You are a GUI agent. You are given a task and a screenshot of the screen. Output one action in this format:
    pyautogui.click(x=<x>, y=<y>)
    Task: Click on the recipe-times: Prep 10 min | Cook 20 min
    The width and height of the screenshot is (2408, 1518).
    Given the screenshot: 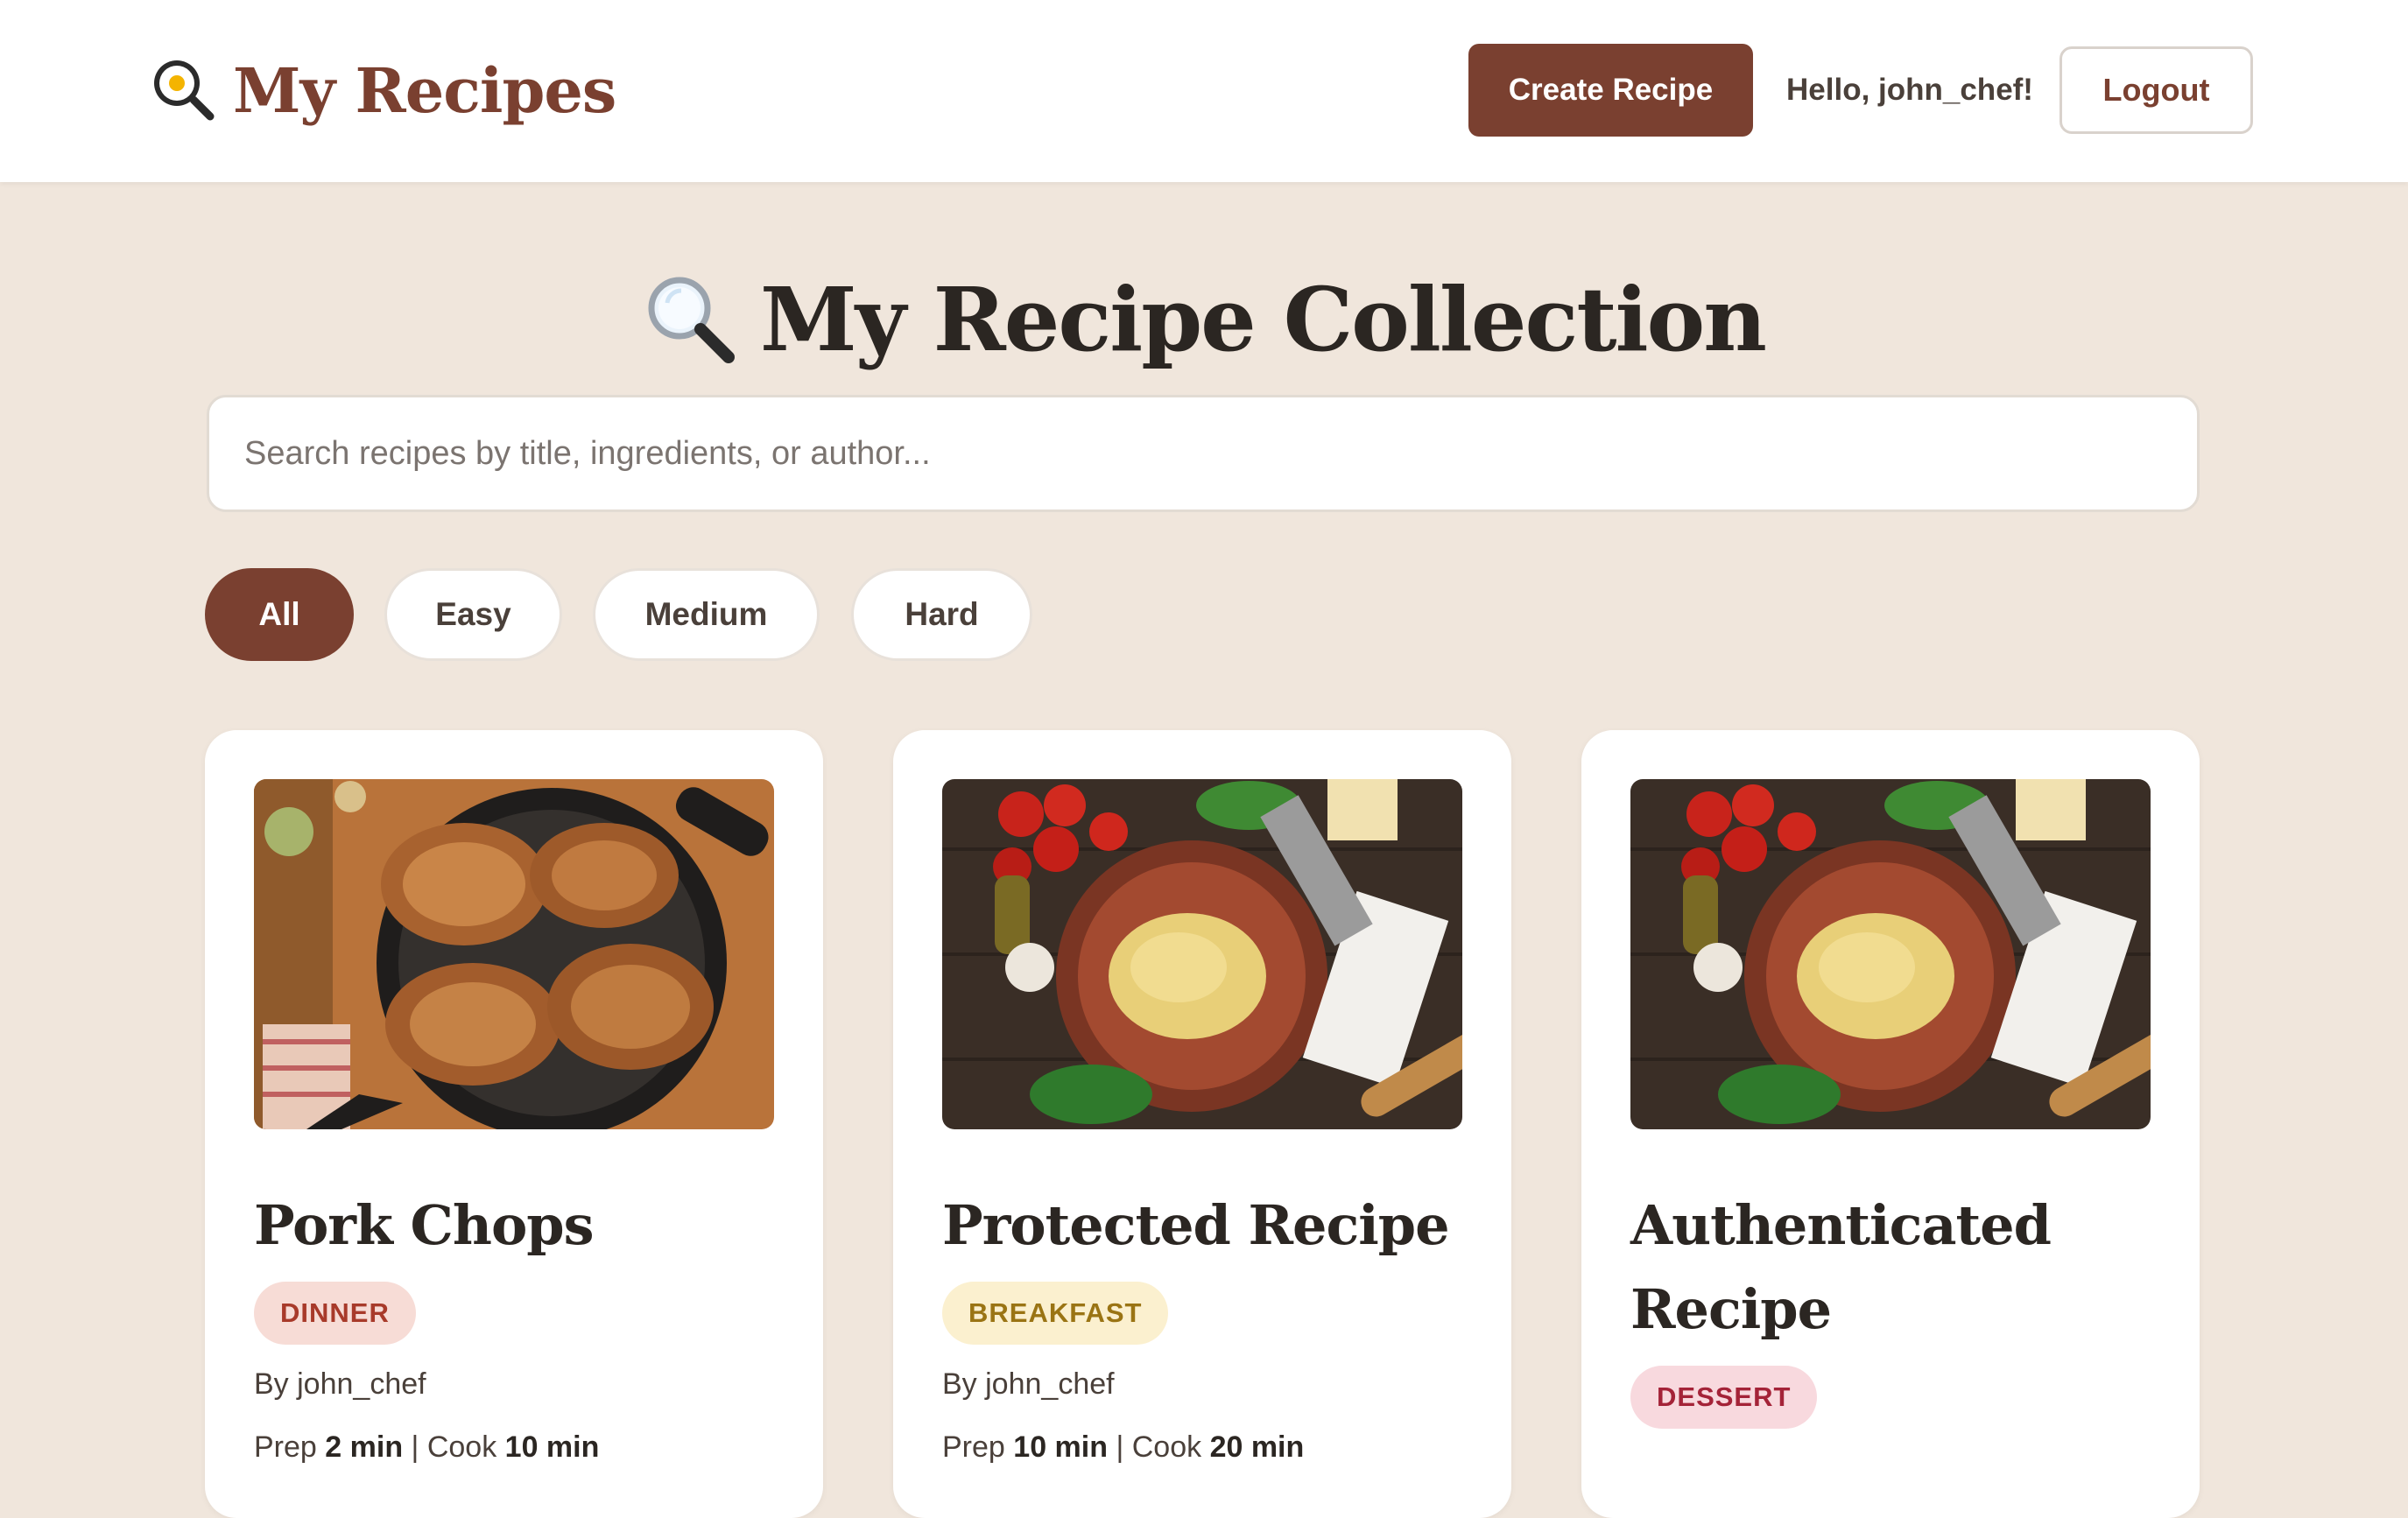 What is the action you would take?
    pyautogui.click(x=1123, y=1447)
    